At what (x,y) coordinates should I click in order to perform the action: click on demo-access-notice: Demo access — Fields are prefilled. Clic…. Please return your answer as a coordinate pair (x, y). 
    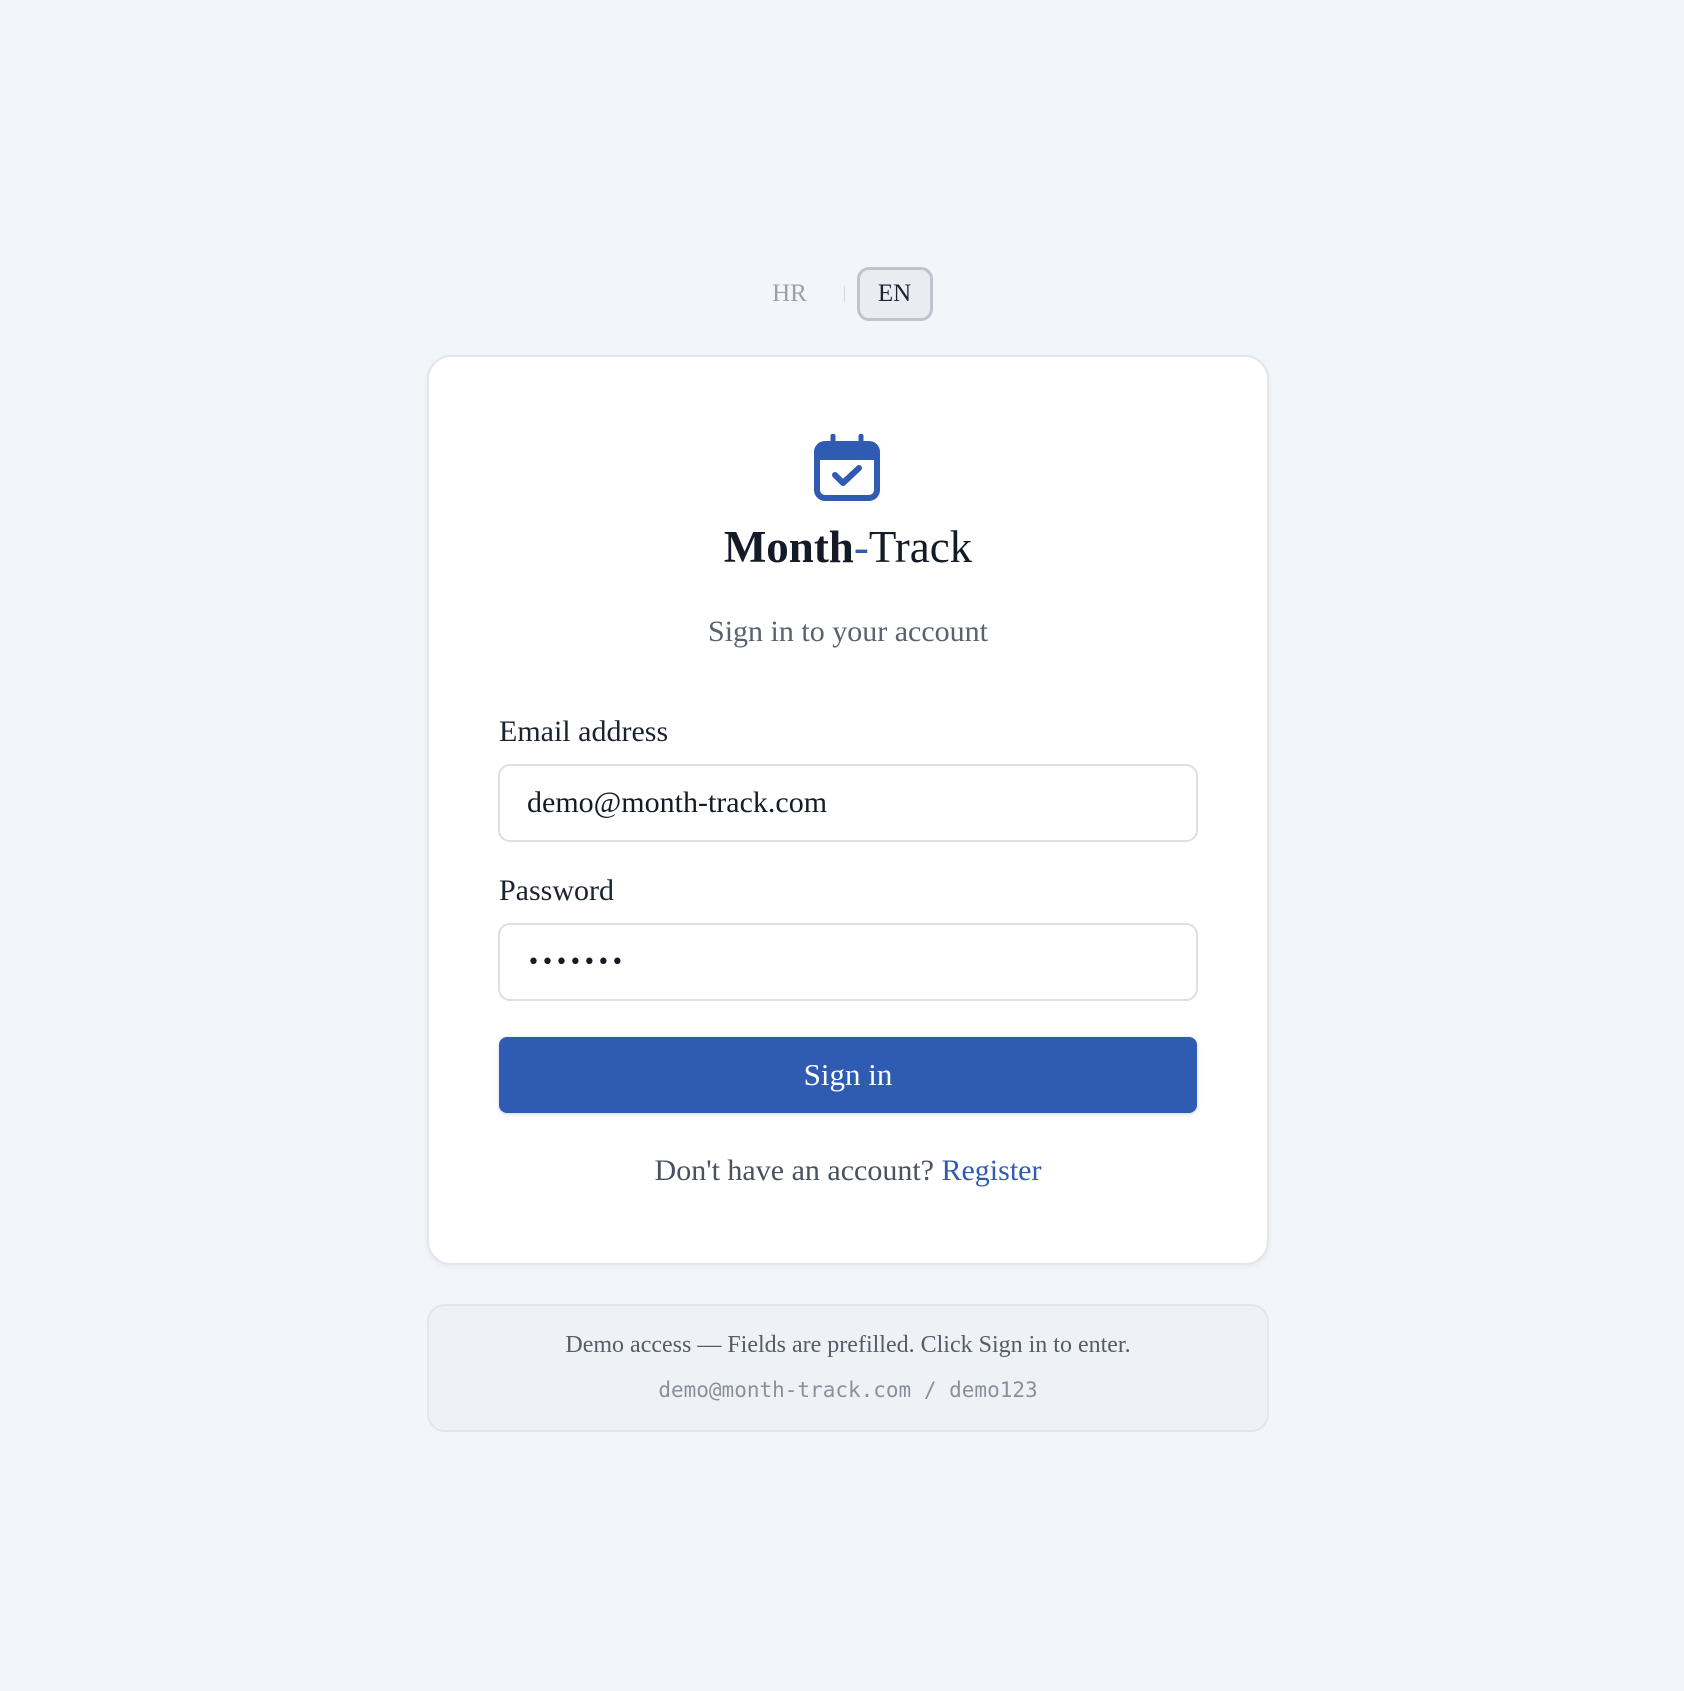
    Looking at the image, I should click on (848, 1368).